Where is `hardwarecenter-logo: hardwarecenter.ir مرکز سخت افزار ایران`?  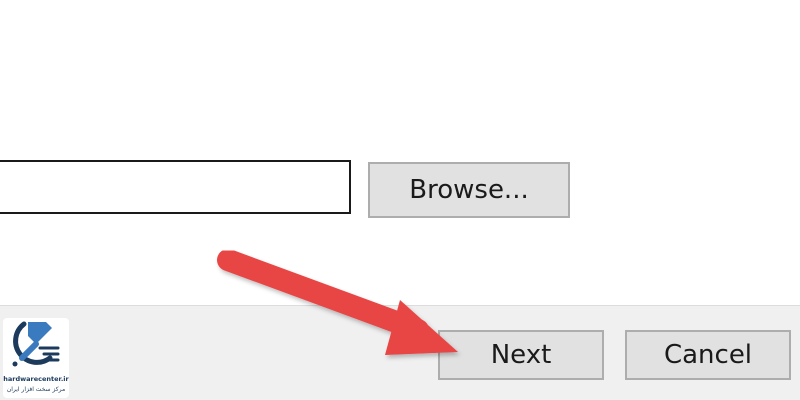
hardwarecenter-logo: hardwarecenter.ir مرکز سخت افزار ایران is located at coordinates (36, 358).